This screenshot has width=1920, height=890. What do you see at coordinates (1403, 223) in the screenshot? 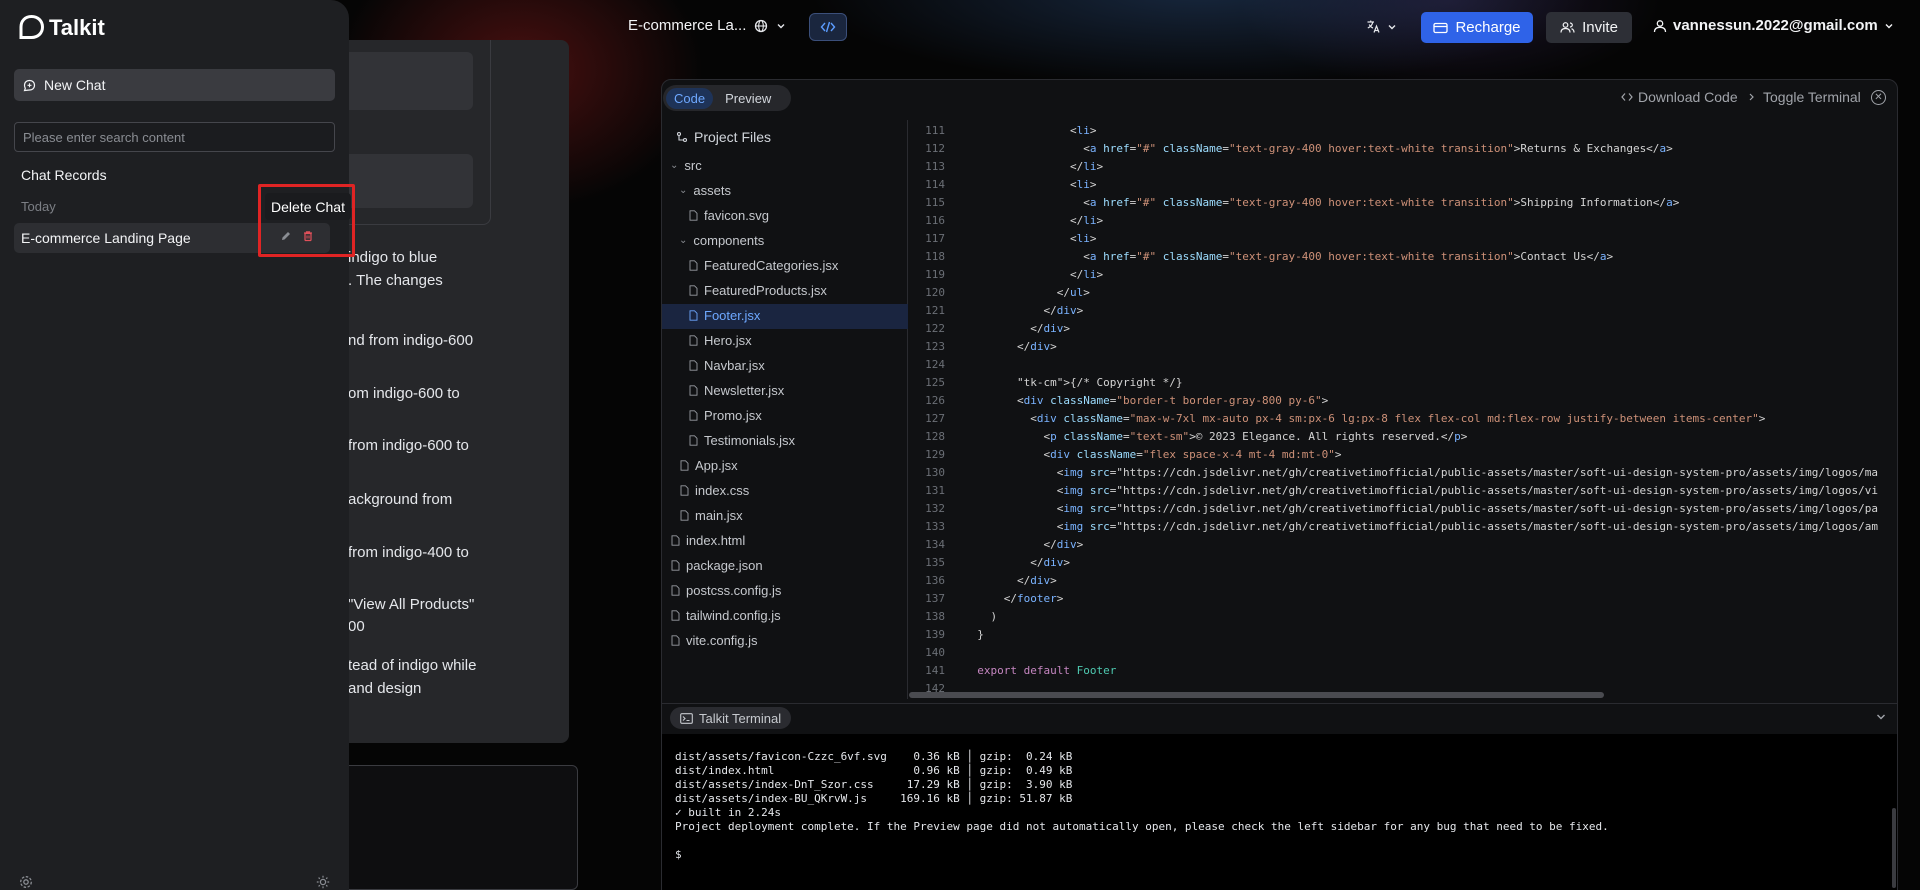
I see `code-line: 116 </li>` at bounding box center [1403, 223].